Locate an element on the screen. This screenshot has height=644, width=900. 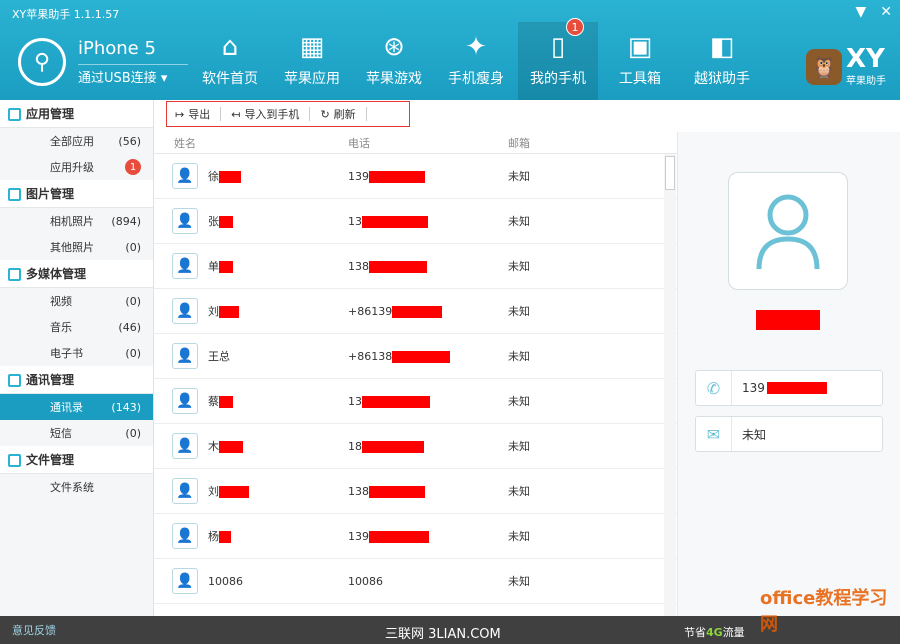
table-row: 👤 刘 +86139 未知 is located at coordinates (415, 311).